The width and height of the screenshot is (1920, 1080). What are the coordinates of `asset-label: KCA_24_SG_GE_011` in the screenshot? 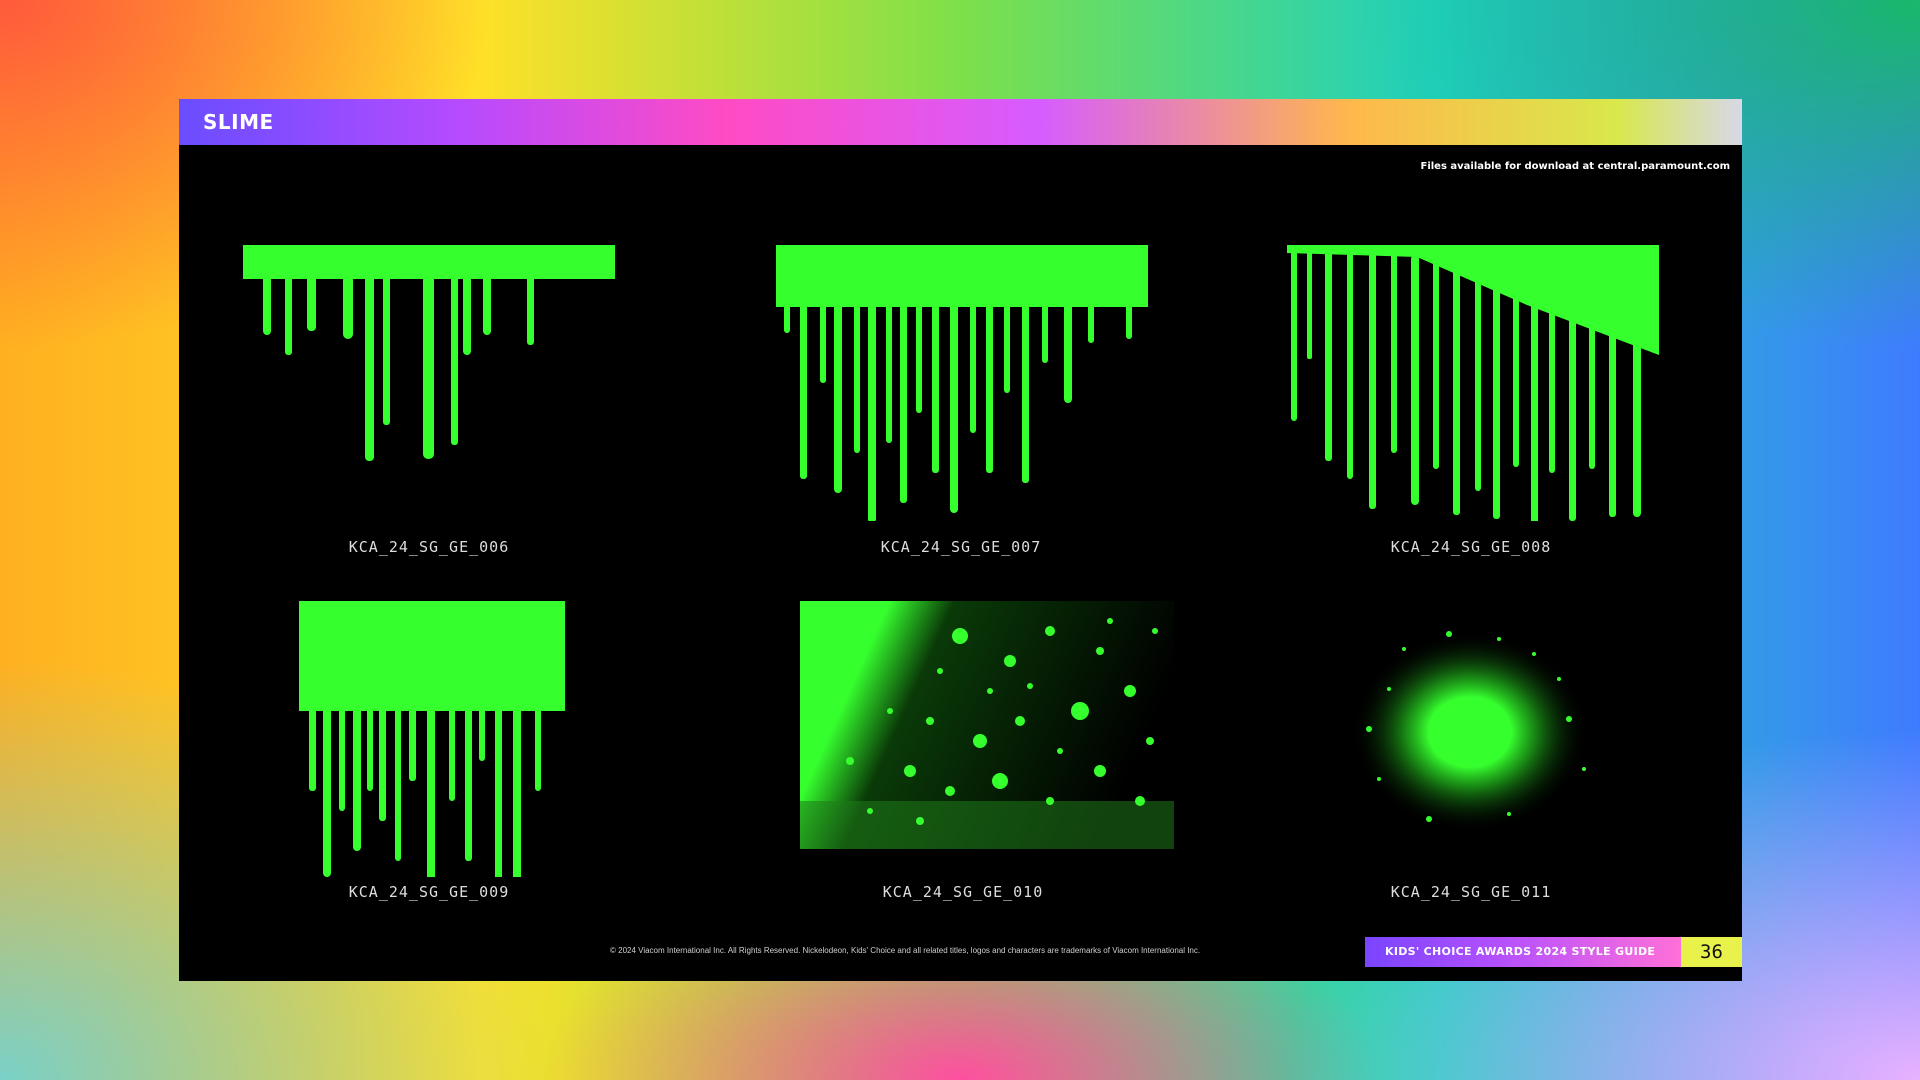 It's located at (1471, 892).